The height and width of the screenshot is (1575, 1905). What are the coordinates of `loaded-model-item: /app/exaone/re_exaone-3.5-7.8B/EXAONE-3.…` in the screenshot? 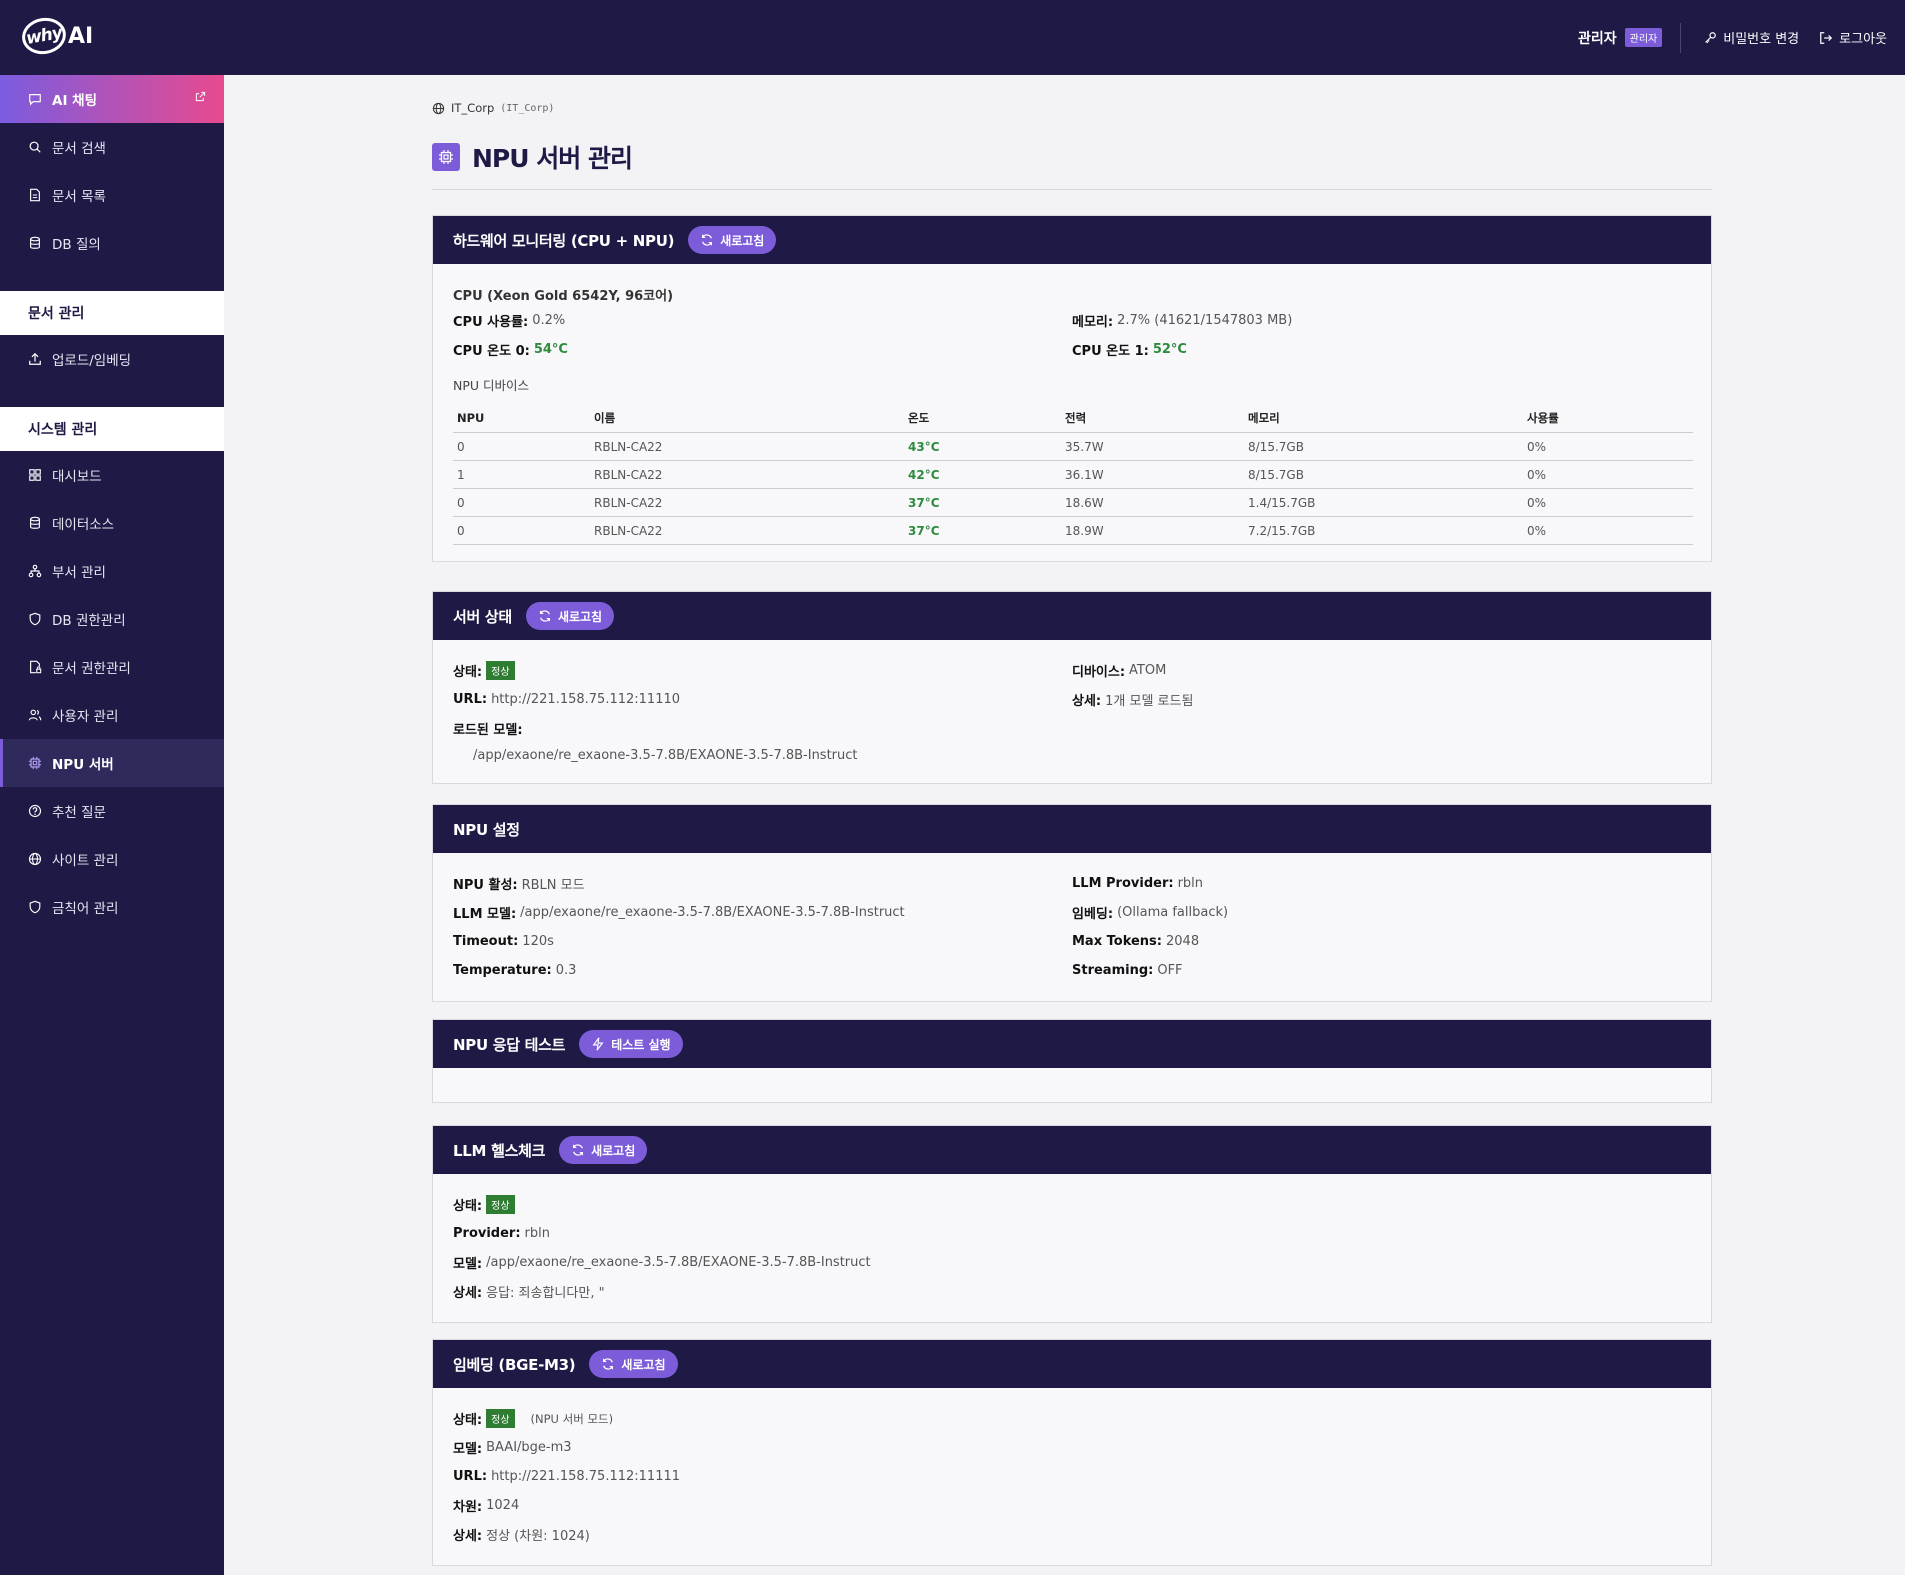 It's located at (665, 755).